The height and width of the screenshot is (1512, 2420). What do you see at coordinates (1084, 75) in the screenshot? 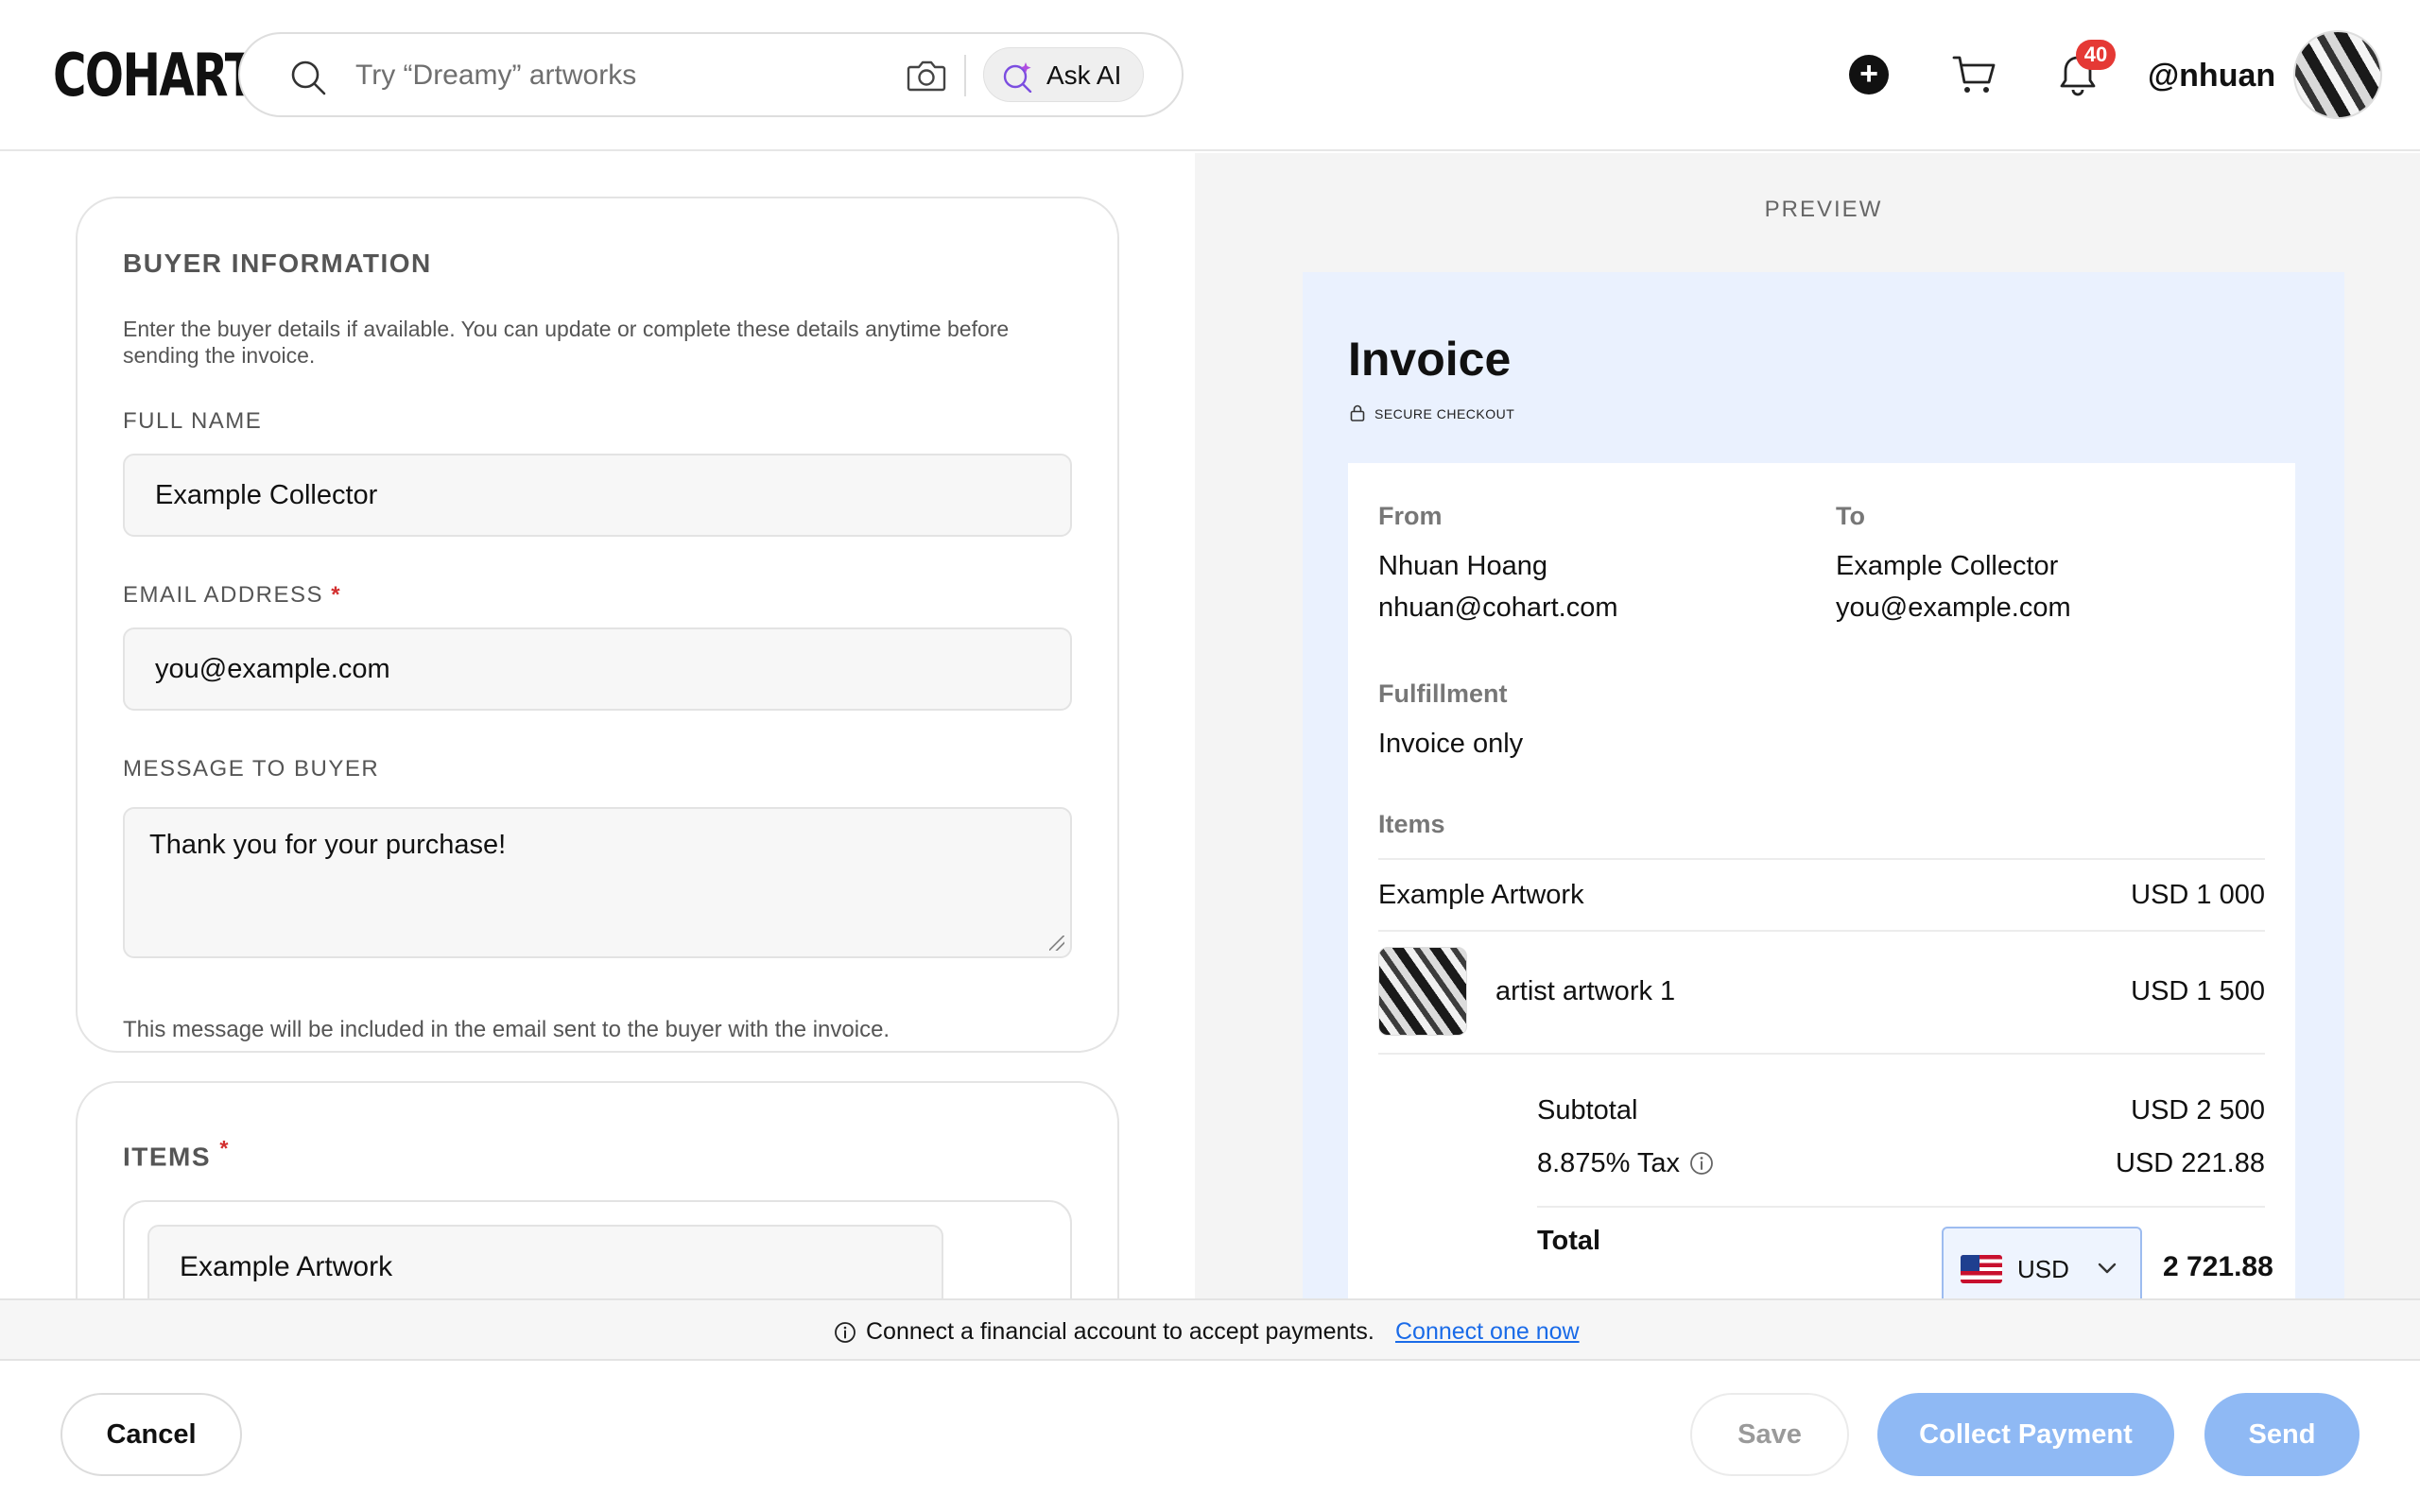
I see `ask-ai-label: Ask AI` at bounding box center [1084, 75].